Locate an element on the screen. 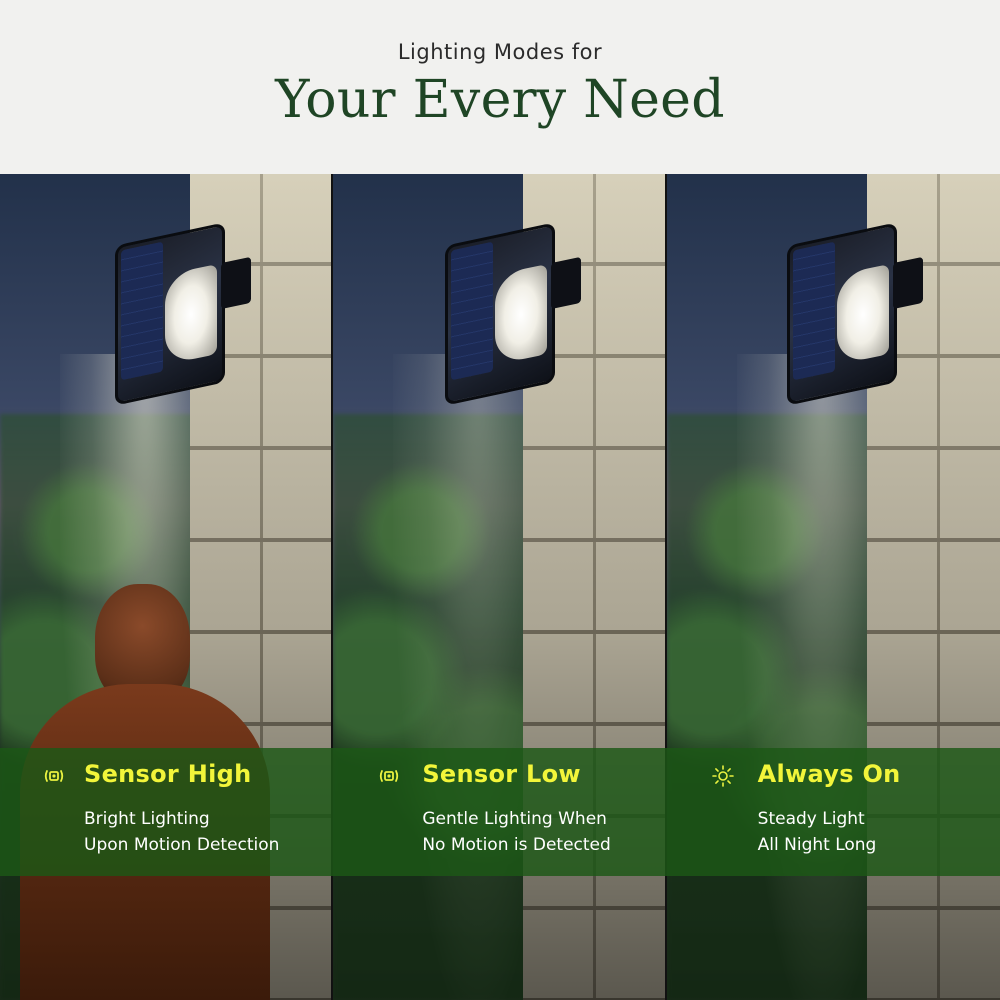  mode-description: Bright Lighting Upon Motion Detection is located at coordinates (182, 832).